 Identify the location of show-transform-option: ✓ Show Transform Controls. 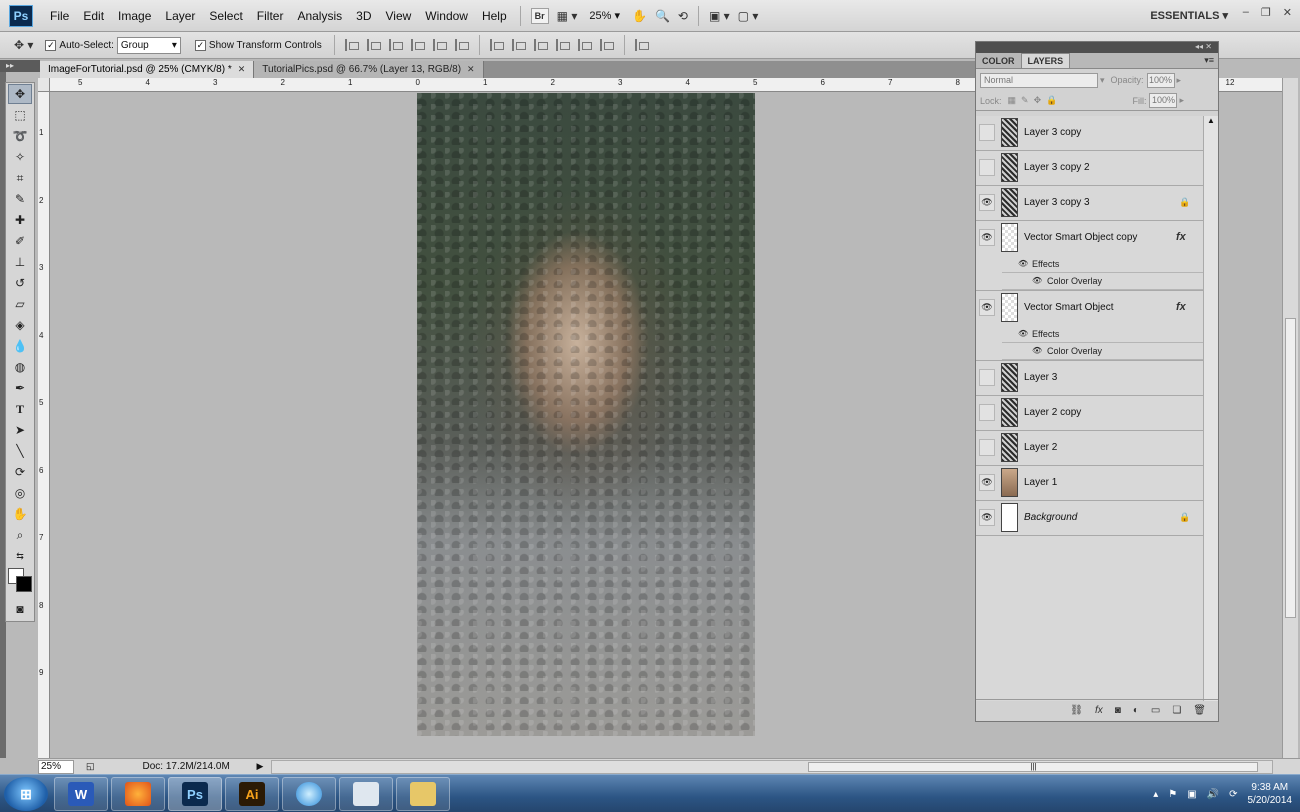
(258, 45).